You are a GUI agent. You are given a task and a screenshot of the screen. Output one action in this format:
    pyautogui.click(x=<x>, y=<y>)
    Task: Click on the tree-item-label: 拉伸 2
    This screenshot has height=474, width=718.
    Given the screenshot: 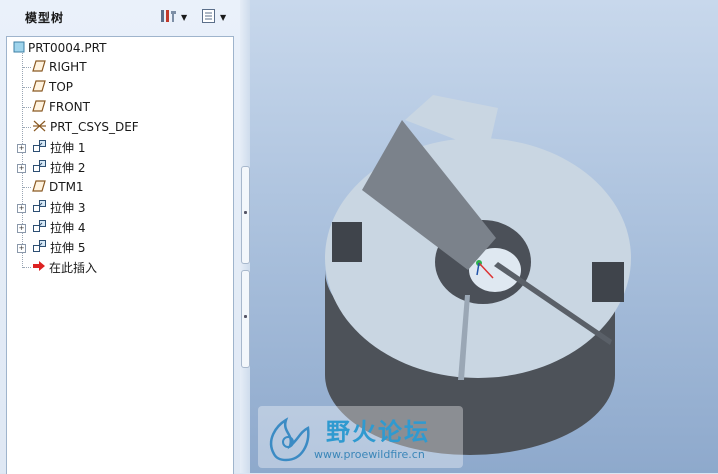 What is the action you would take?
    pyautogui.click(x=68, y=167)
    